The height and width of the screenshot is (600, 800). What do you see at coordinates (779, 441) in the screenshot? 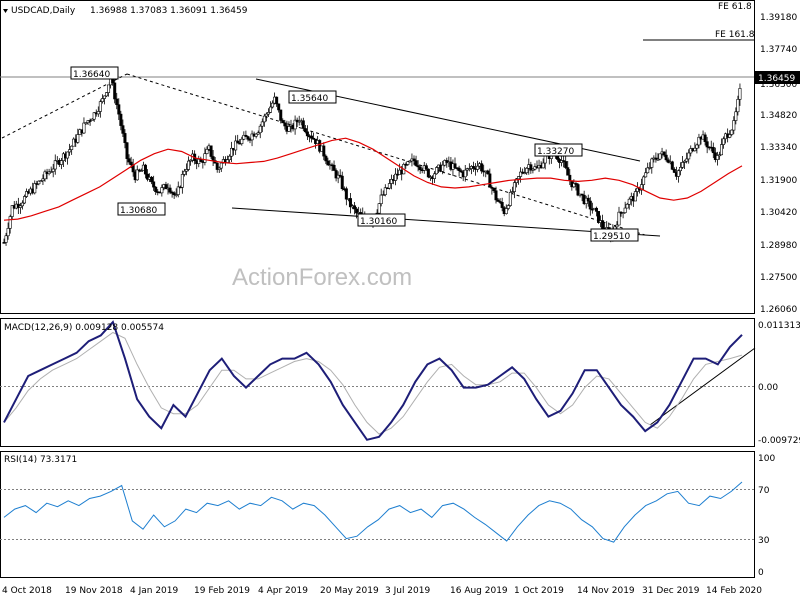
I see `macd-tick: -0.009729` at bounding box center [779, 441].